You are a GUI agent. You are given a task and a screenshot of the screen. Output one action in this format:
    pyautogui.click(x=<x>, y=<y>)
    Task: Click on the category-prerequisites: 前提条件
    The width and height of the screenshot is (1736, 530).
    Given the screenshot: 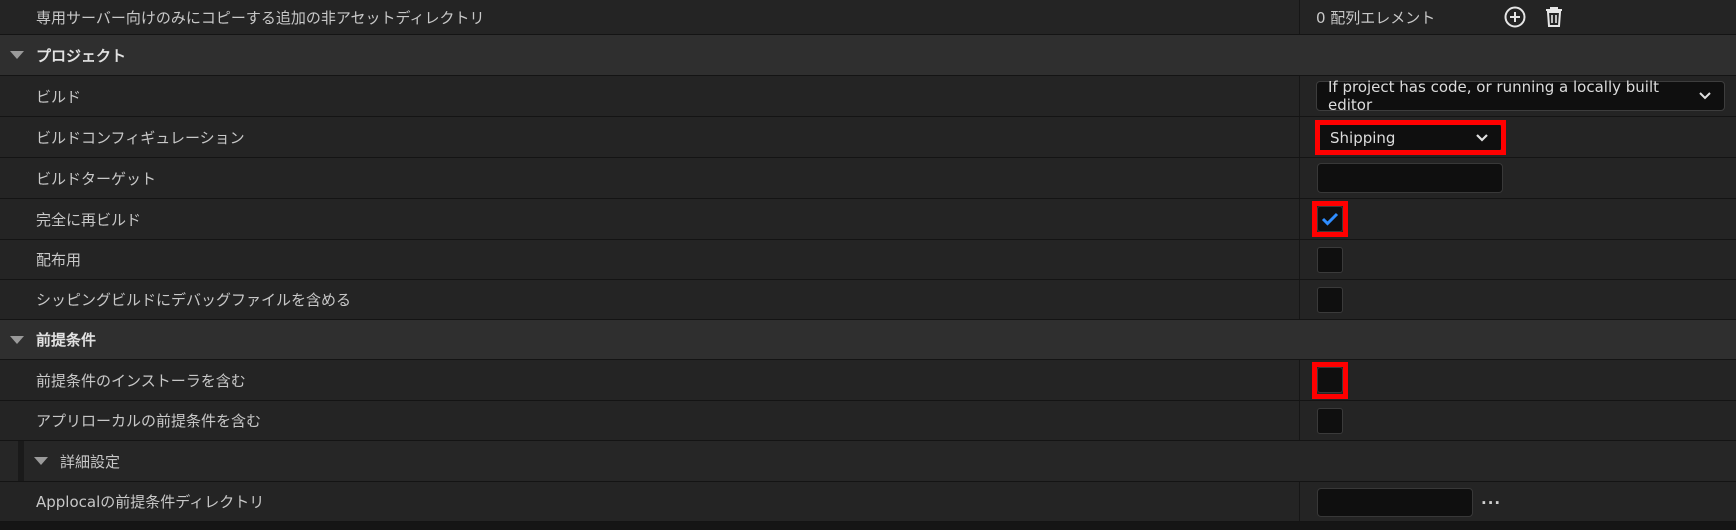 What is the action you would take?
    pyautogui.click(x=868, y=340)
    